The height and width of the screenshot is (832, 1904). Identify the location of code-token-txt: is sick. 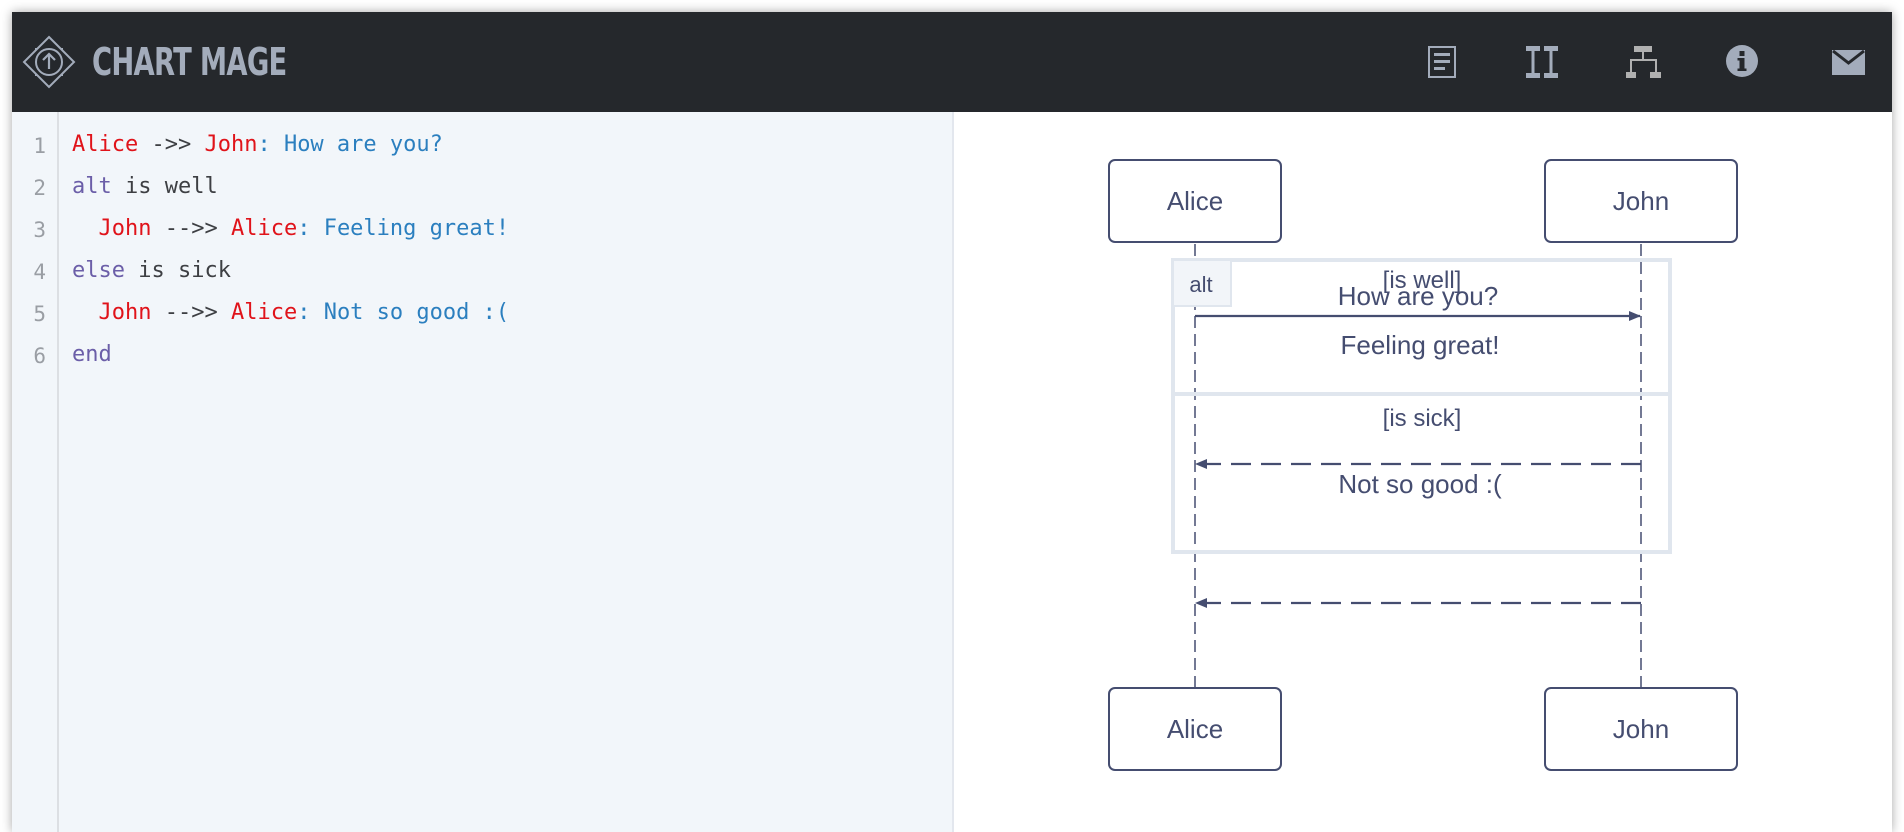
(177, 270).